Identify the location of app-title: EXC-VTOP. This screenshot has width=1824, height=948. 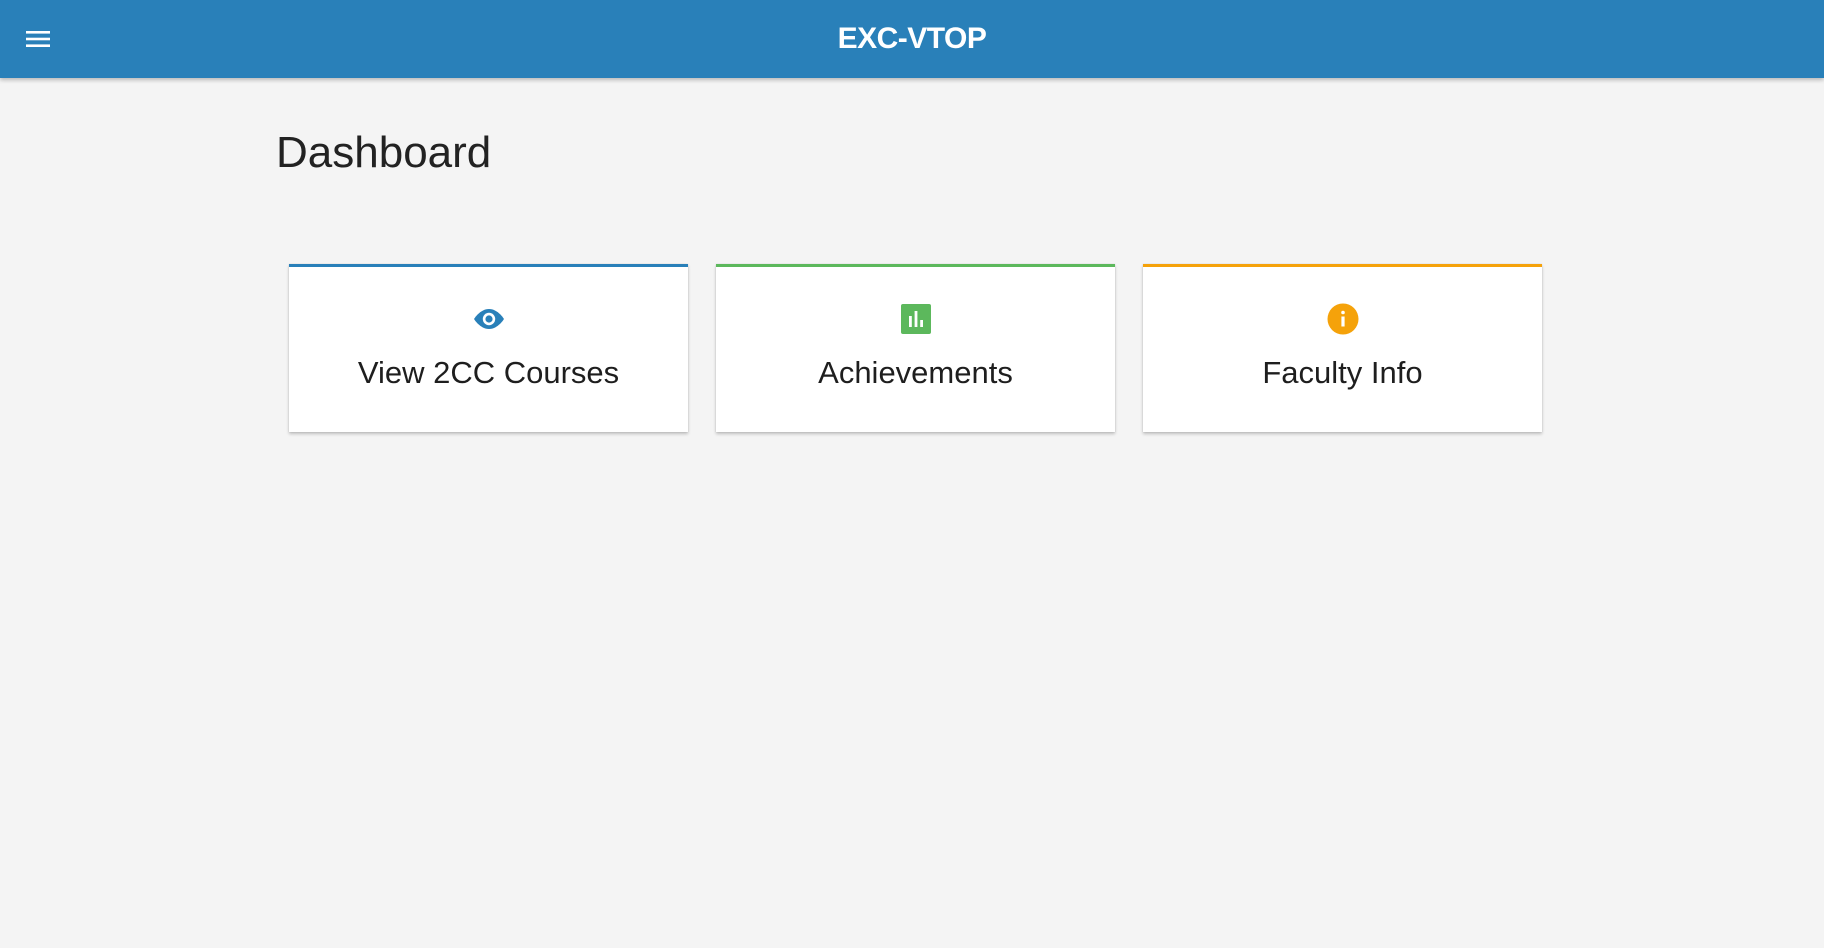
(912, 38).